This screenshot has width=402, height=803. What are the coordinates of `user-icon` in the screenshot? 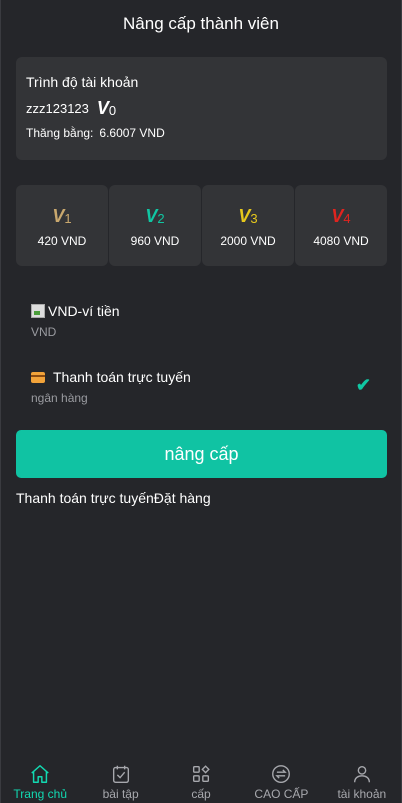 It's located at (361, 774).